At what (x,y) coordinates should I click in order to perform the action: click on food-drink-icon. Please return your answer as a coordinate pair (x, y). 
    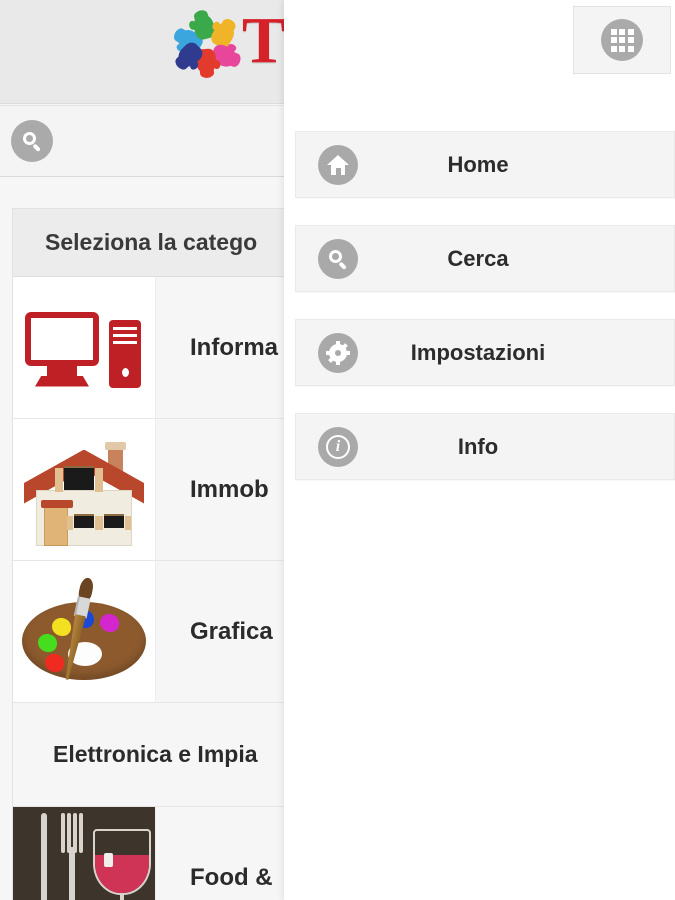
    Looking at the image, I should click on (84, 853).